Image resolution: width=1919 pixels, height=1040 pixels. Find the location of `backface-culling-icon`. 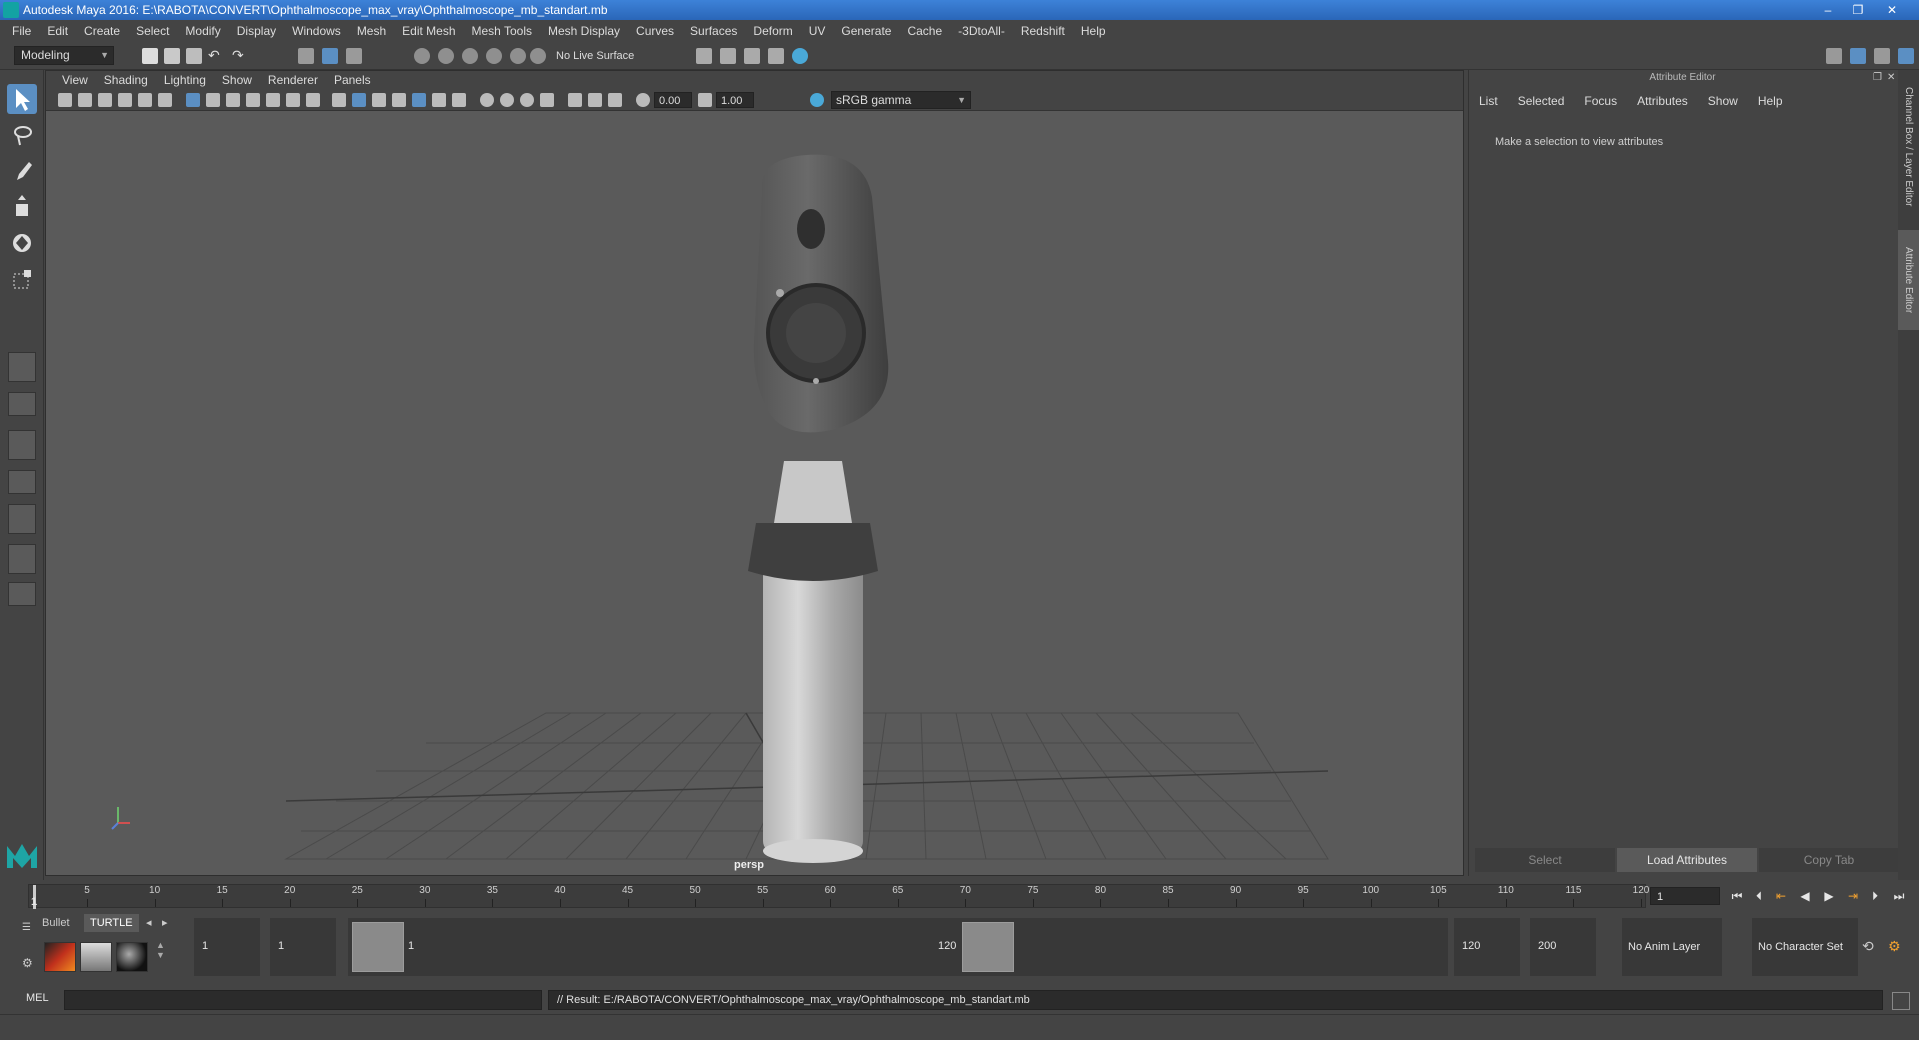

backface-culling-icon is located at coordinates (615, 100).